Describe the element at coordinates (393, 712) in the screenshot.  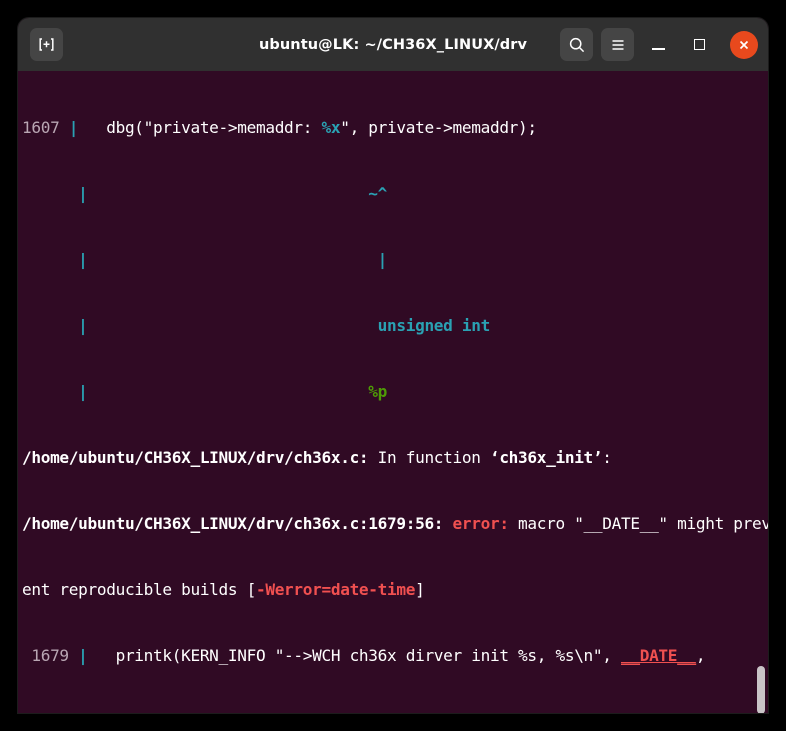
I see `output-line: | ^~~~~~~~` at that location.